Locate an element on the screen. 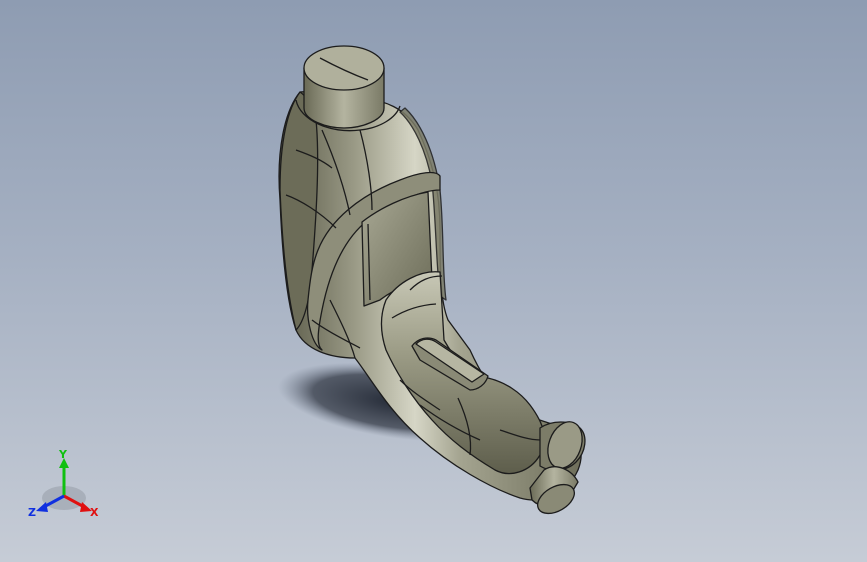 This screenshot has height=562, width=867. triad-y-label: Y is located at coordinates (63, 454).